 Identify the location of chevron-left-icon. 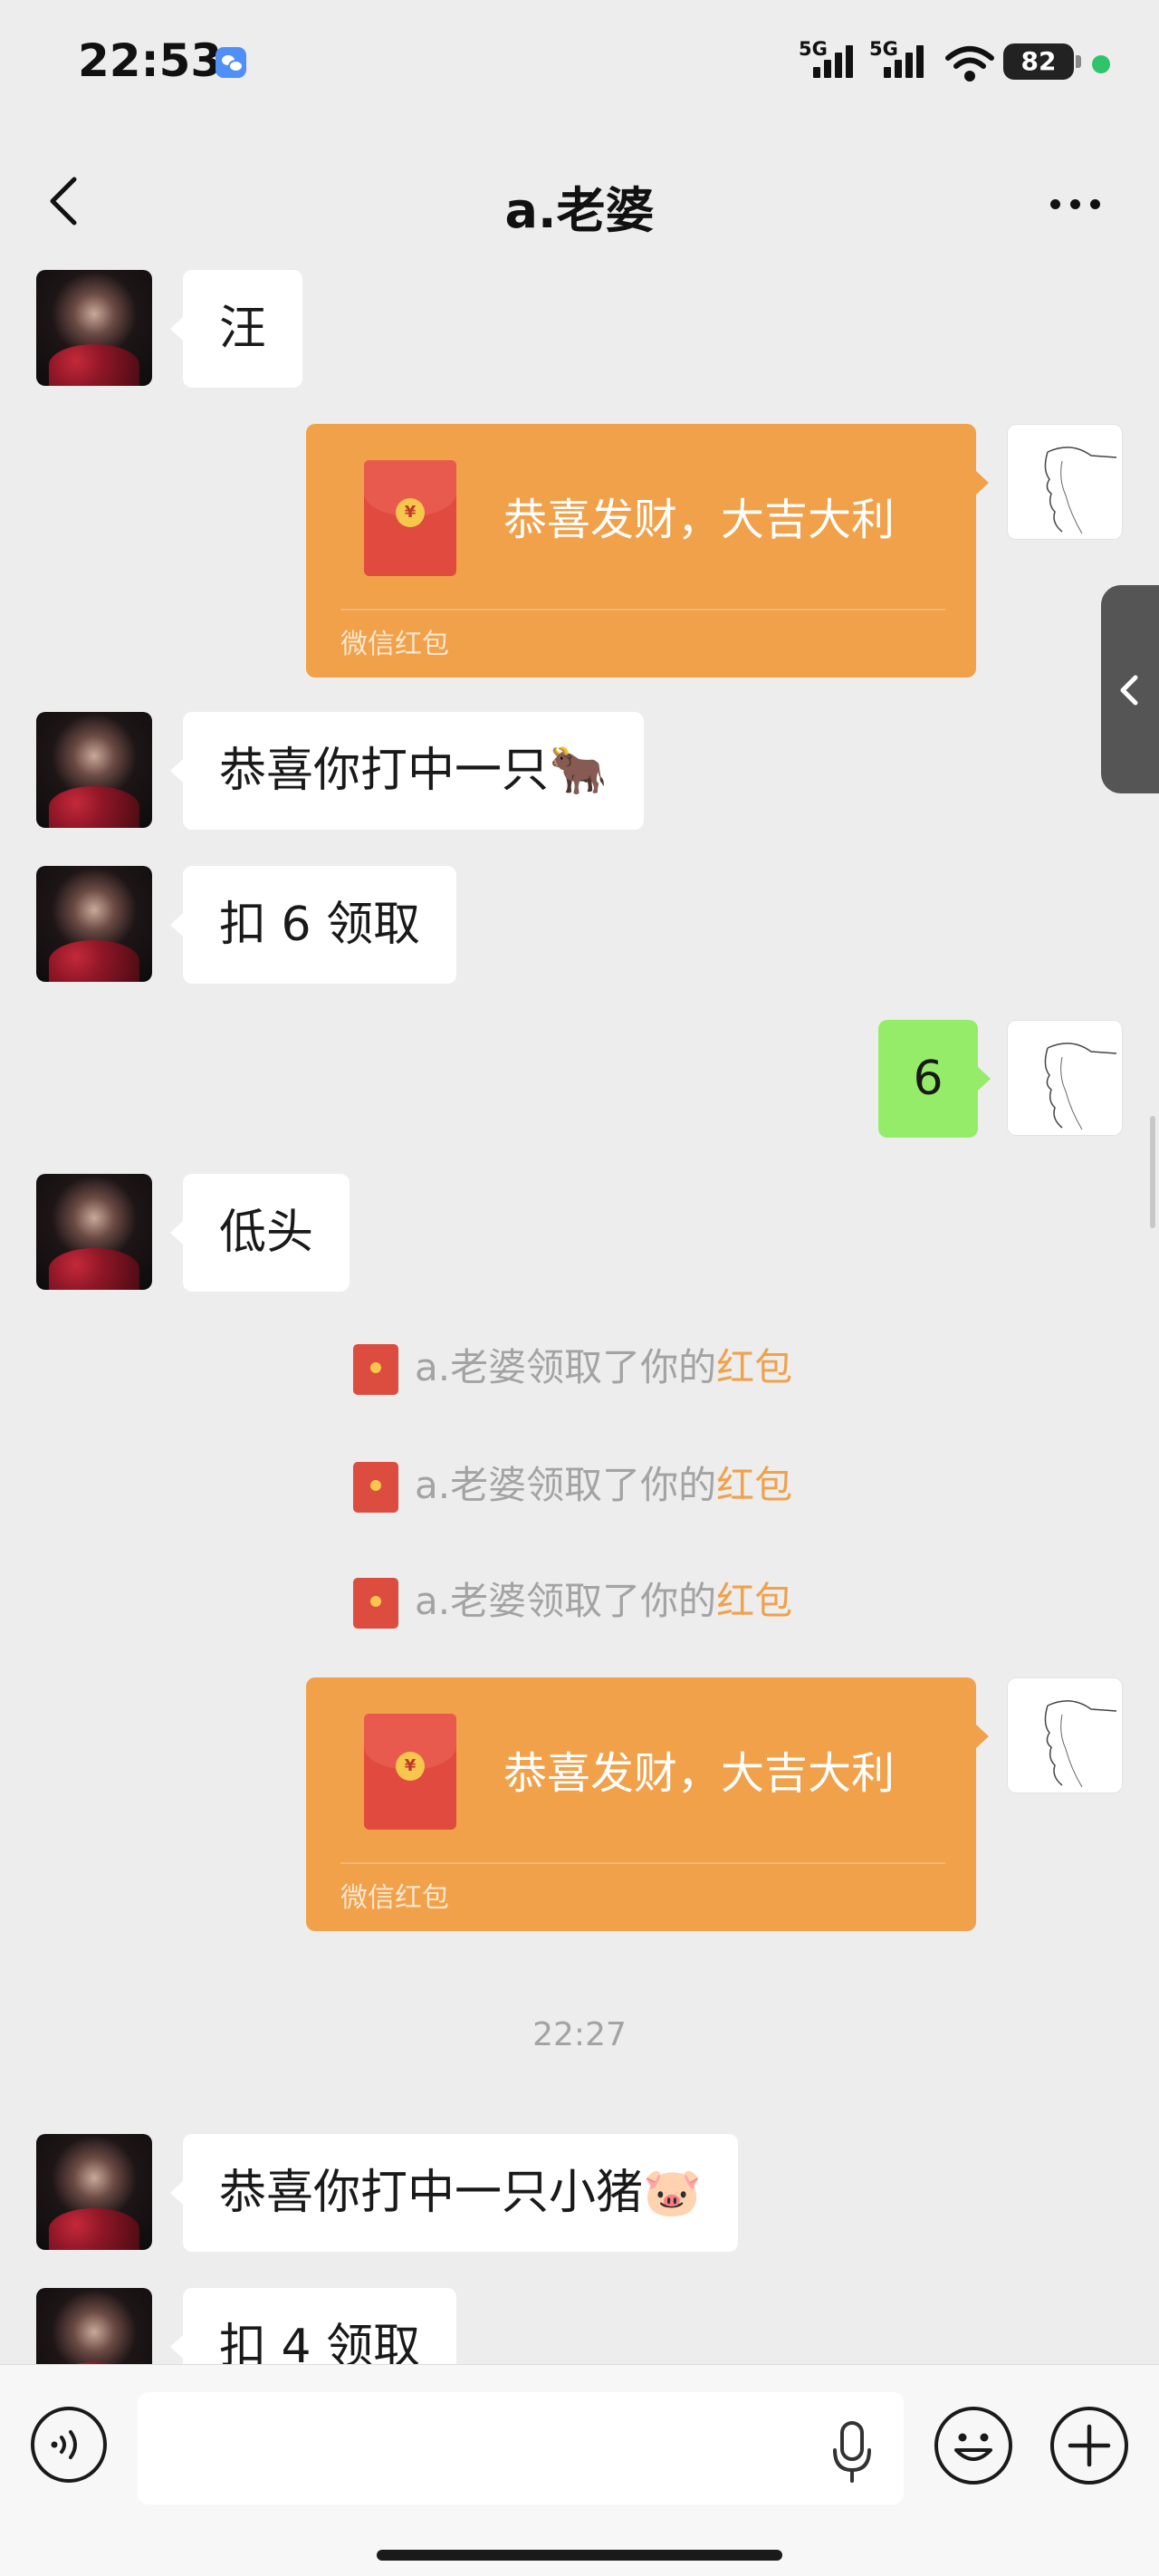
(1129, 690).